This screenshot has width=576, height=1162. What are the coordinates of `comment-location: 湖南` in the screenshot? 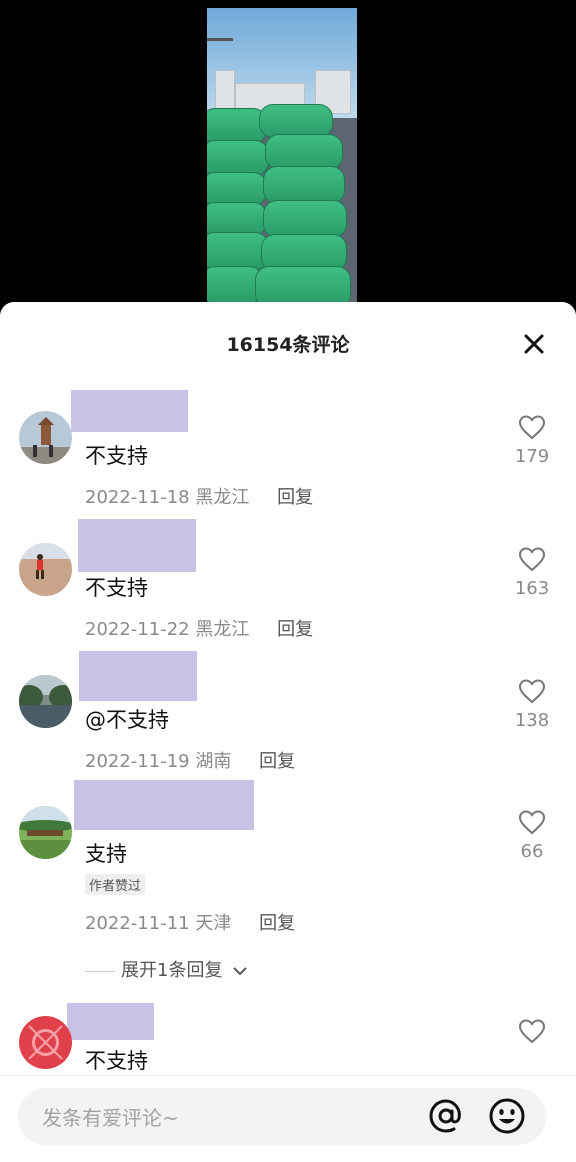 It's located at (213, 761).